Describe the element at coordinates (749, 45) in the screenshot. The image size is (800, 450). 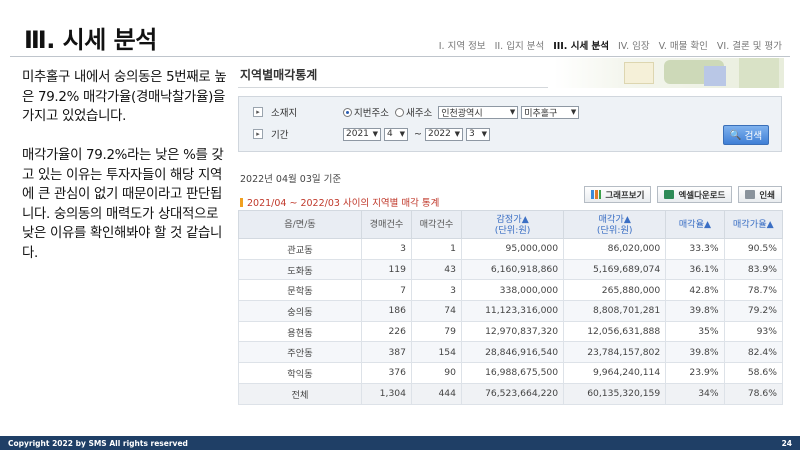
I see `nav-item-conclusion: VI. 결론 및 평가` at that location.